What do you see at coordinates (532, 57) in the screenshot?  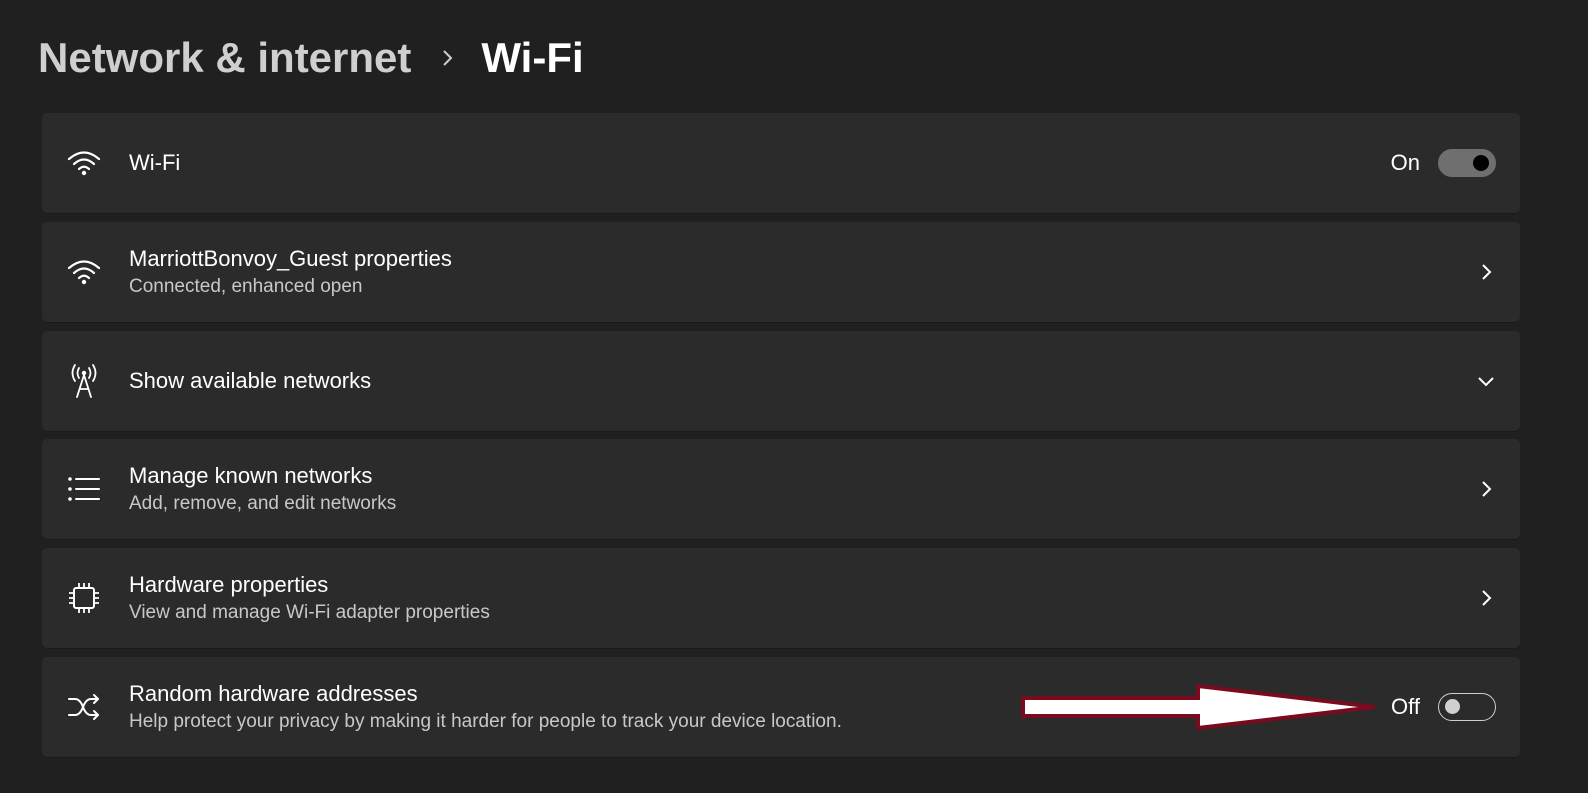 I see `page-title: Wi-Fi` at bounding box center [532, 57].